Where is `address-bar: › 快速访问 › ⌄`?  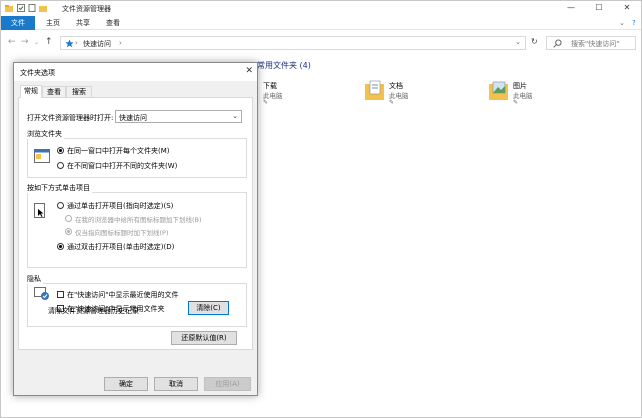 address-bar: › 快速访问 › ⌄ is located at coordinates (293, 43).